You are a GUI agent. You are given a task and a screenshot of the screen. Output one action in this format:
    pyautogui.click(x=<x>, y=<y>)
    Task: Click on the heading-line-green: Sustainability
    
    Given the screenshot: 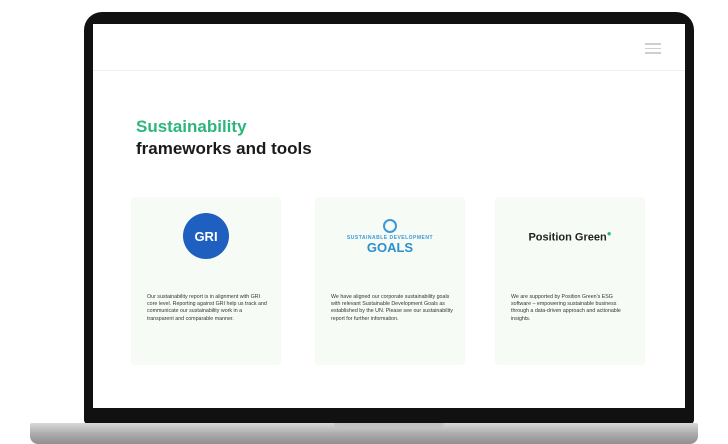 What is the action you would take?
    pyautogui.click(x=191, y=126)
    